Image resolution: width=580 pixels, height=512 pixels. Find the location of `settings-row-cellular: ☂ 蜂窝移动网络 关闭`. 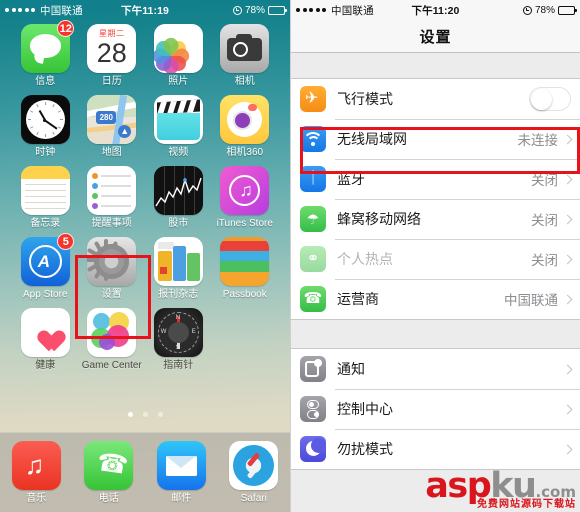

settings-row-cellular: ☂ 蜂窝移动网络 关闭 is located at coordinates (435, 219).